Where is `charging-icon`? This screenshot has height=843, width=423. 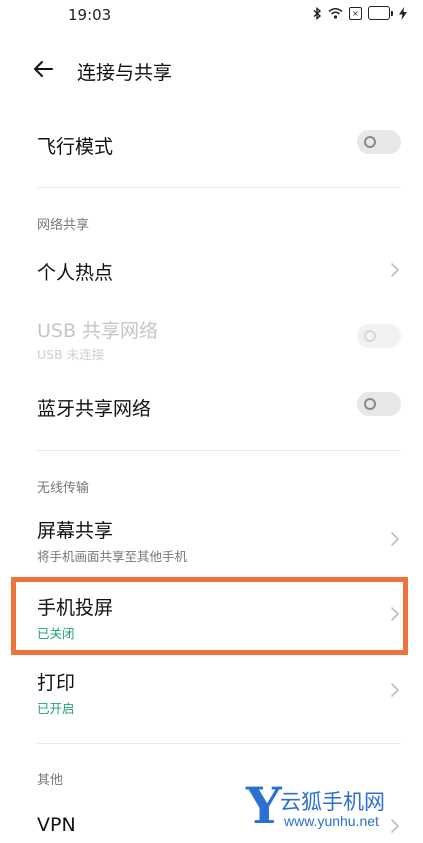 charging-icon is located at coordinates (403, 13).